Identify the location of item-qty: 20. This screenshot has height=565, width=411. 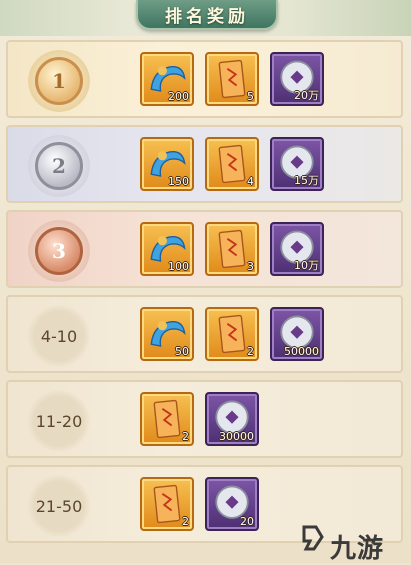
(247, 521).